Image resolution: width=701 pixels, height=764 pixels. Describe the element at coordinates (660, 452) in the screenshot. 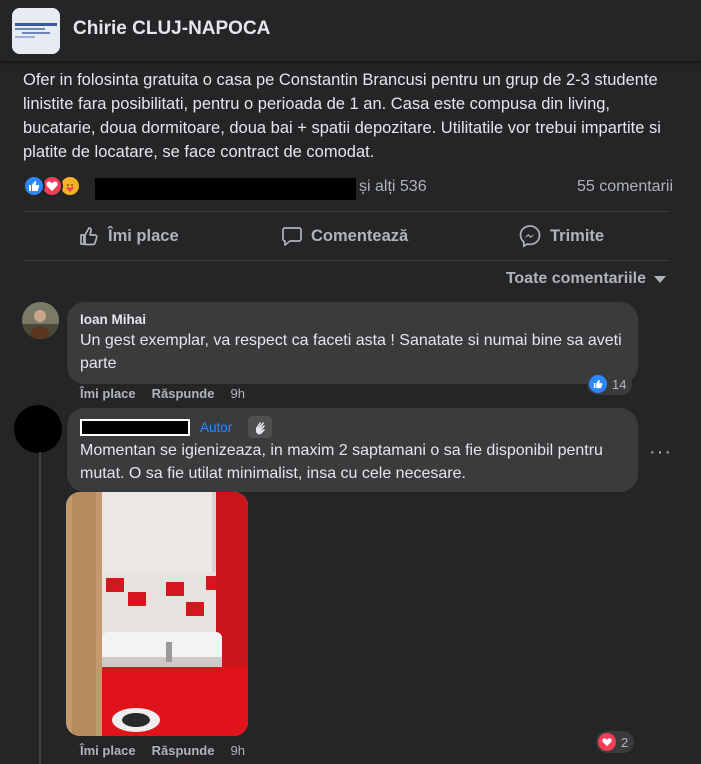

I see `more-options-icon: ···` at that location.